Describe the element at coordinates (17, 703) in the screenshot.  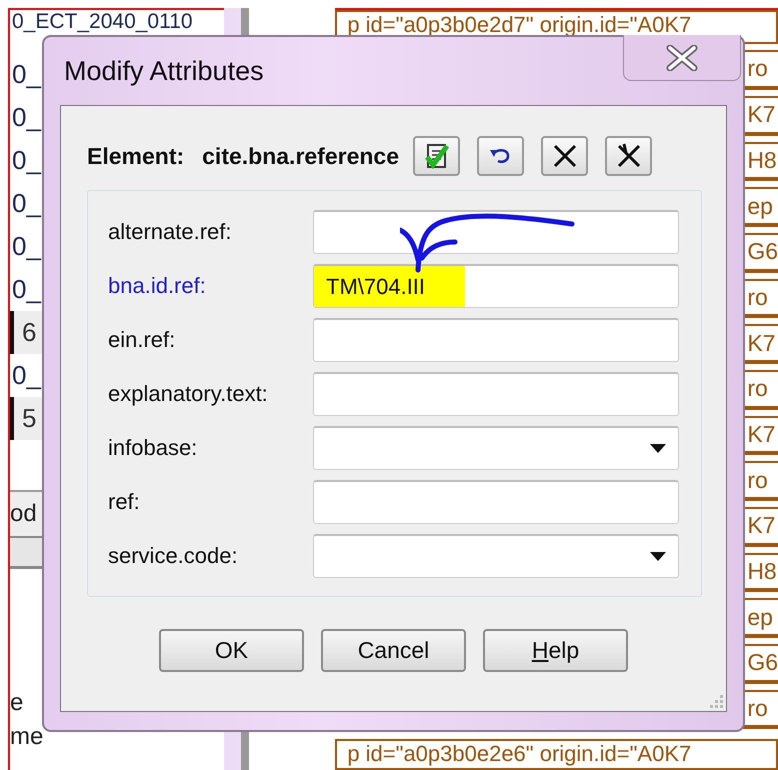
I see `panel-text: e` at that location.